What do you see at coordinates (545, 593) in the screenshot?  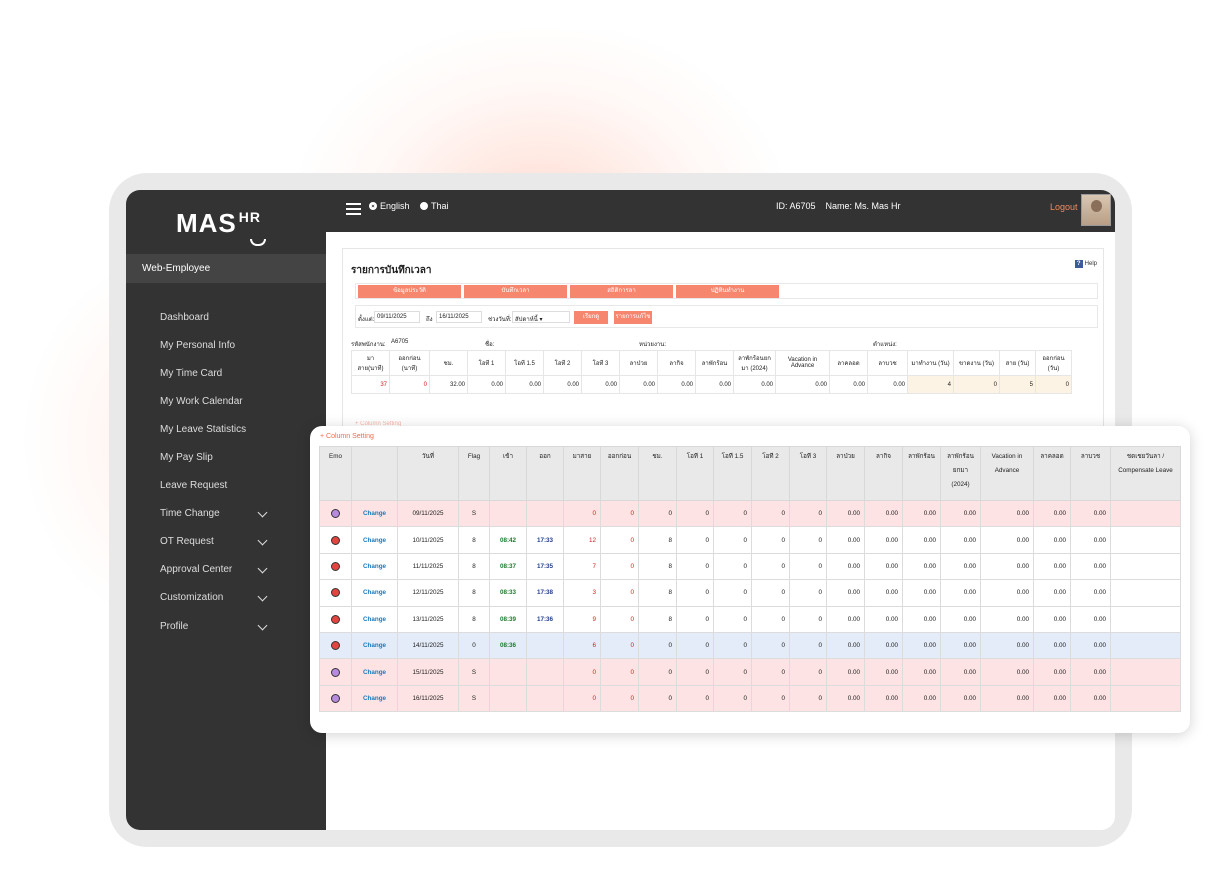 I see `time-out-cell: 17:38` at bounding box center [545, 593].